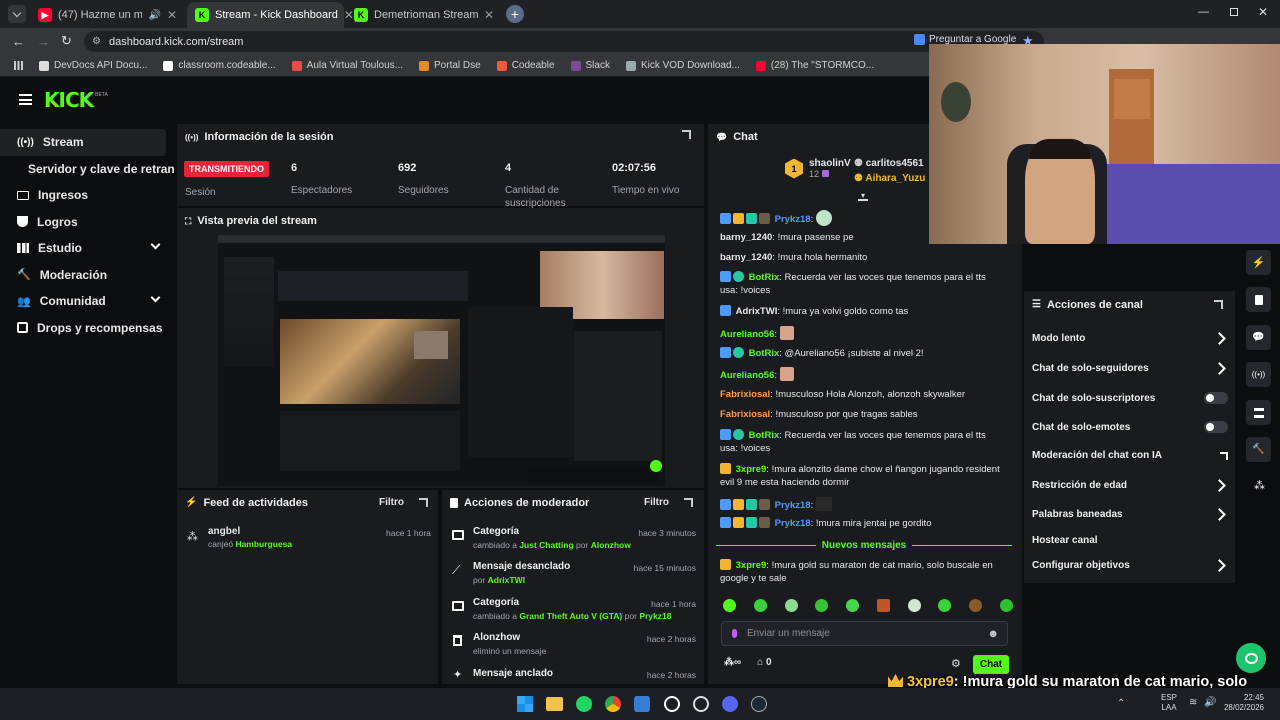 The height and width of the screenshot is (720, 1280). I want to click on nav-drops: Drops y recompensas, so click(87, 328).